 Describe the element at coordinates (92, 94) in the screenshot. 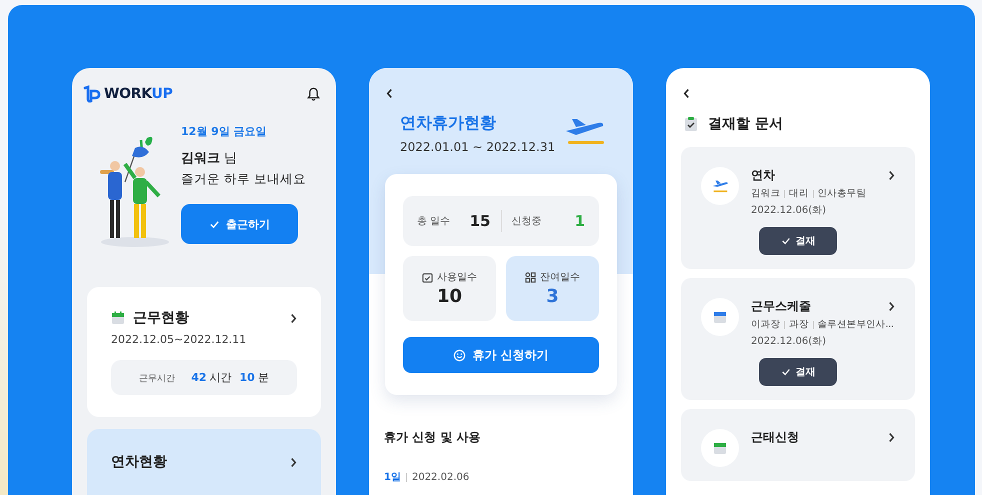

I see `logo-icon` at that location.